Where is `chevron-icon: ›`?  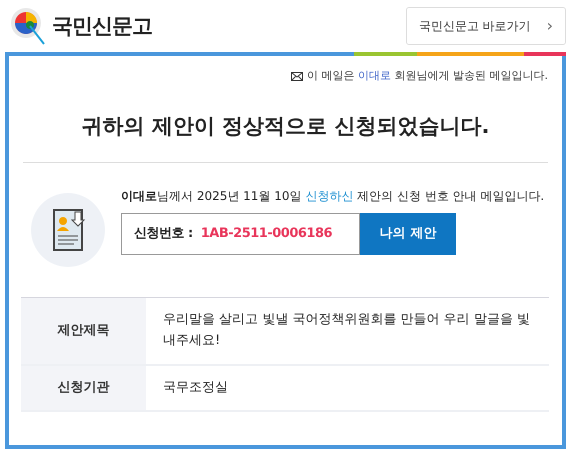 chevron-icon: › is located at coordinates (549, 26).